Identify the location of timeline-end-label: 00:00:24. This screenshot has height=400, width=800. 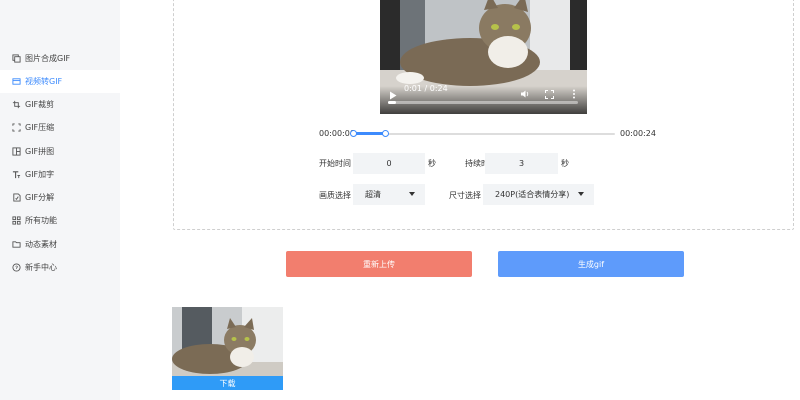
(638, 133).